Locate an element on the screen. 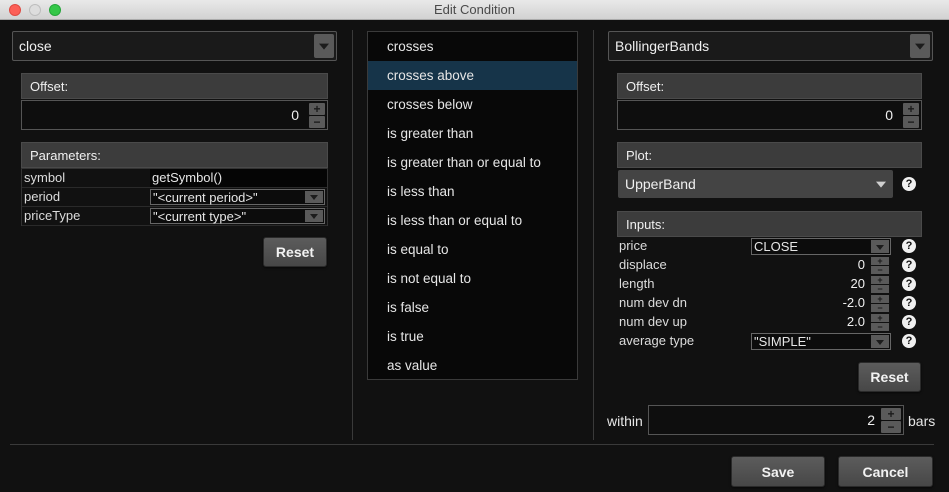 The image size is (949, 492). param-label-period: period is located at coordinates (42, 196).